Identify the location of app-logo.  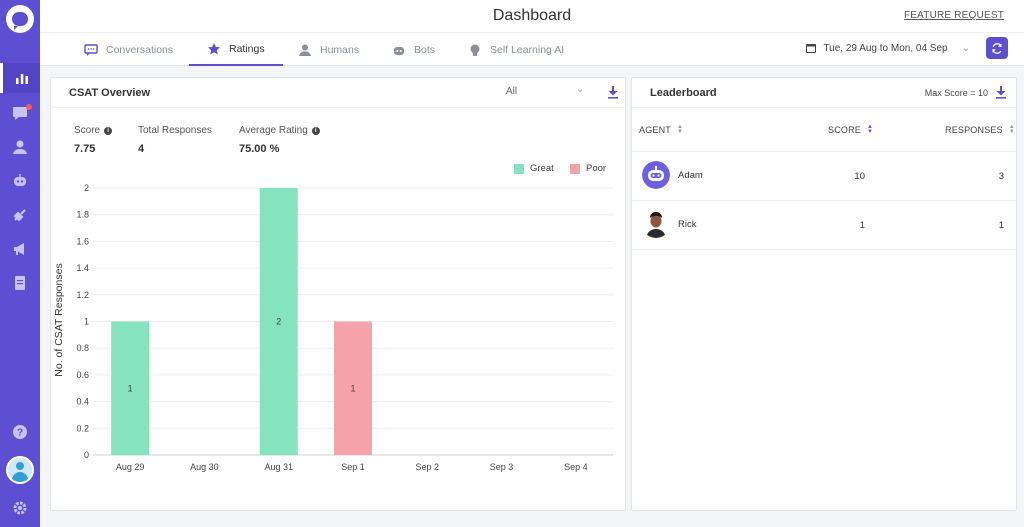
(20, 19).